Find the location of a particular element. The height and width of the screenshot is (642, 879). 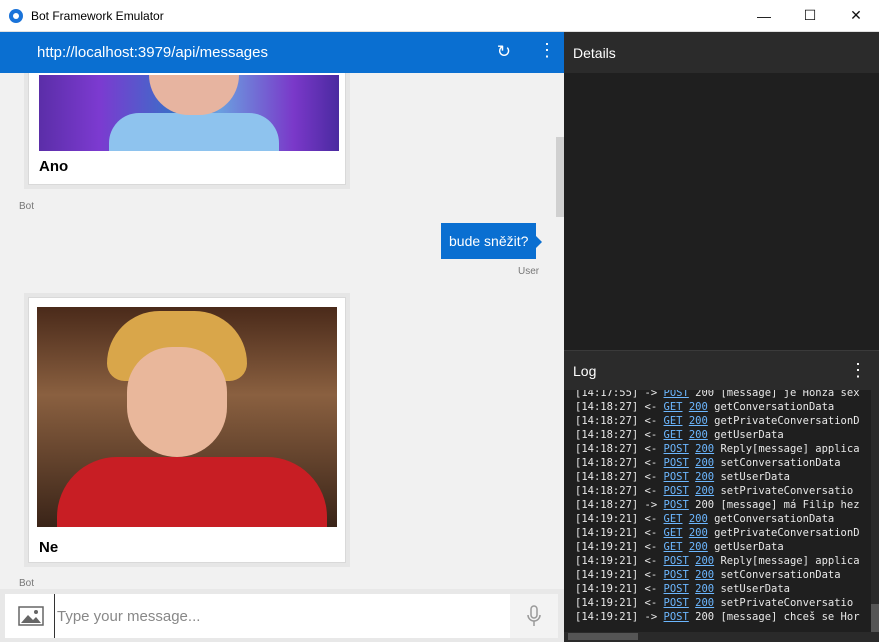

log-time: [14:17:55] is located at coordinates (607, 394).